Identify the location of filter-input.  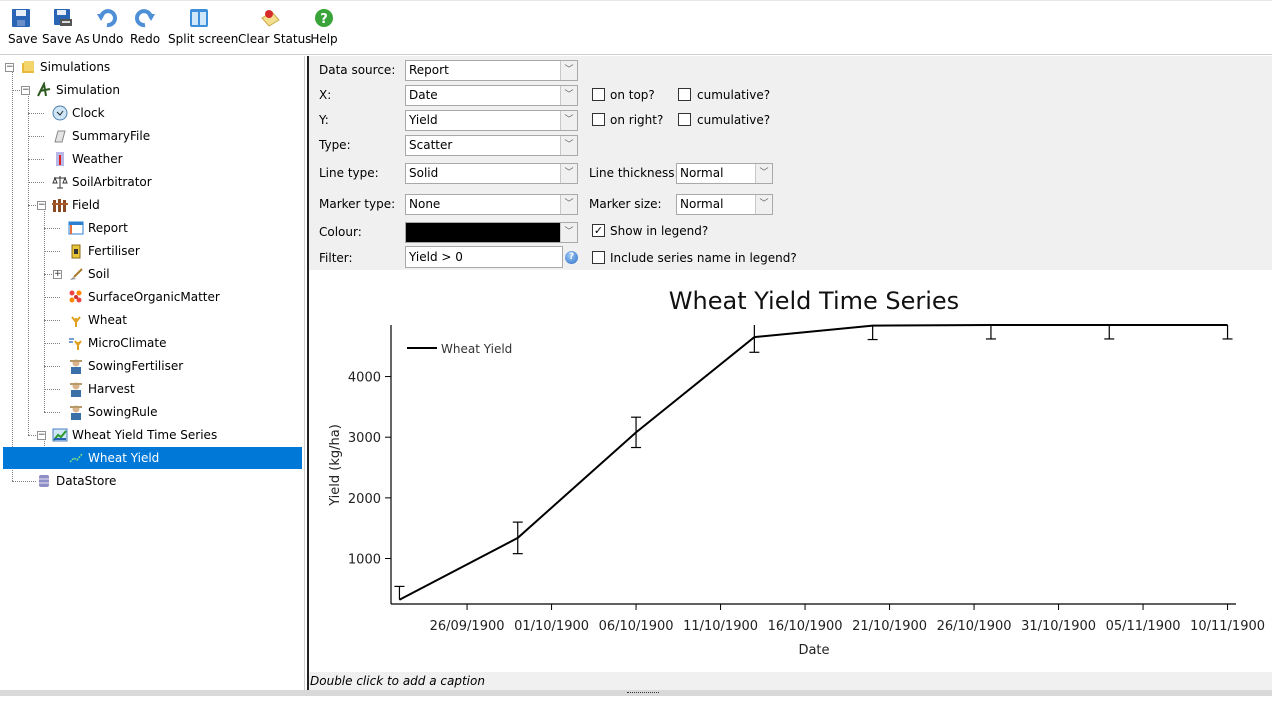
(484, 257).